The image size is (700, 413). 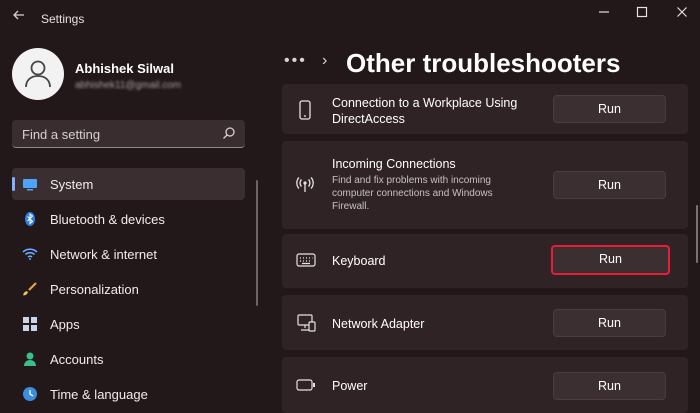 I want to click on troubleshooter-network-adapter: Network Adapter Run, so click(x=485, y=322).